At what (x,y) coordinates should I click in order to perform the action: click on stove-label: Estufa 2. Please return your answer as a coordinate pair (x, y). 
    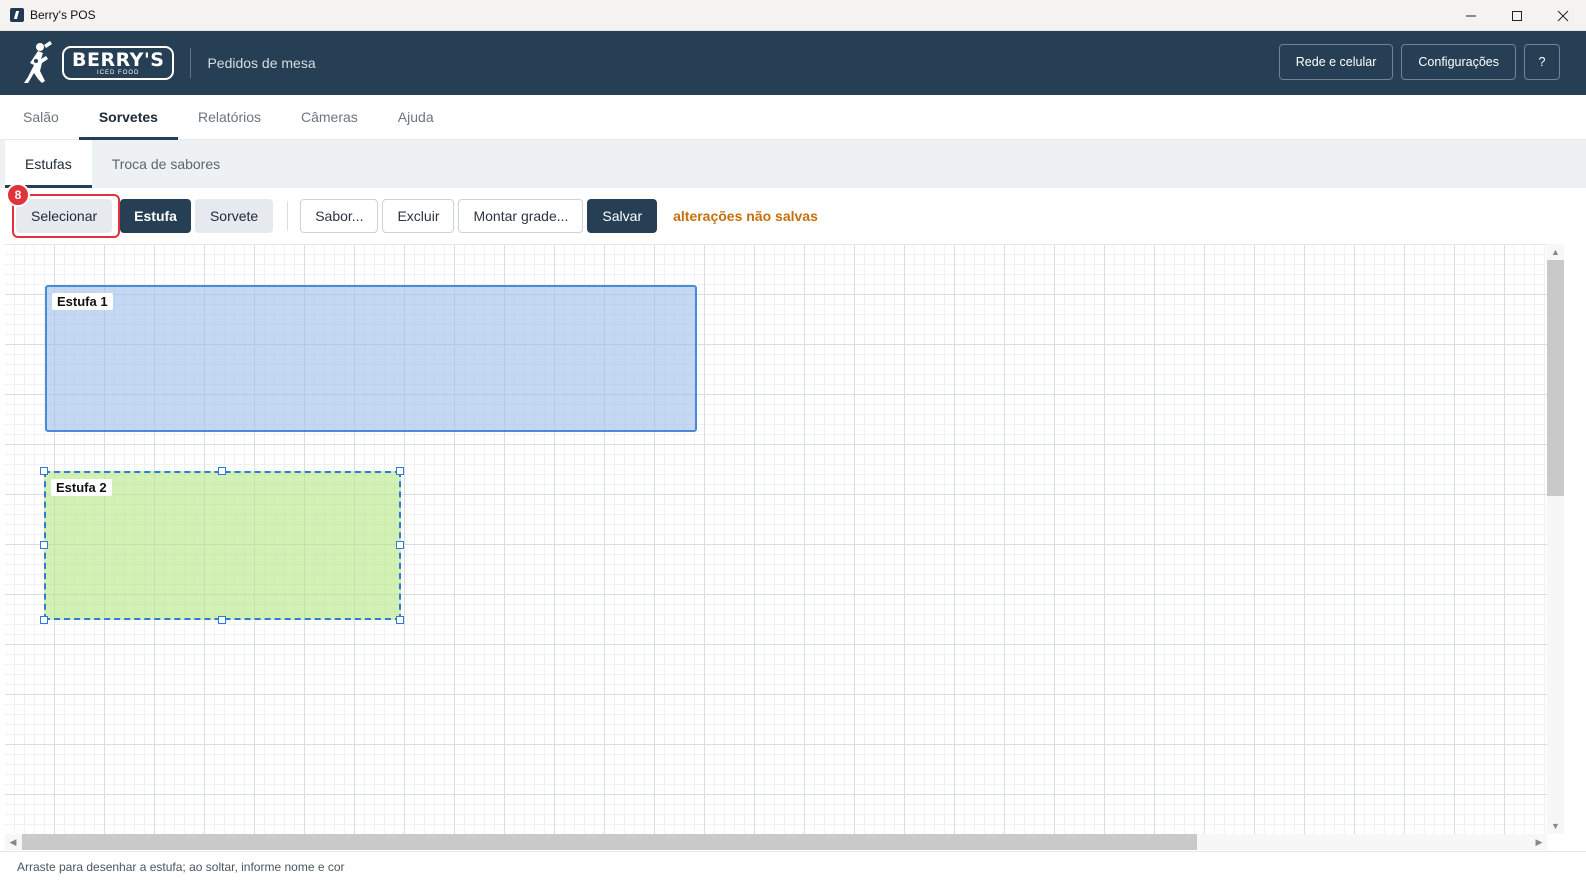
    Looking at the image, I should click on (81, 487).